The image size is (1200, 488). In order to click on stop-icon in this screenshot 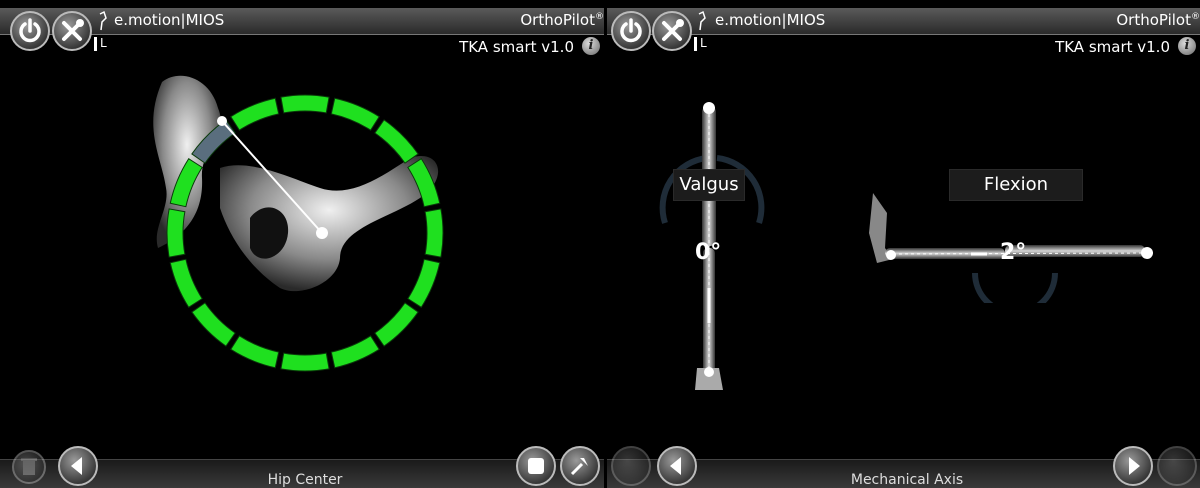, I will do `click(536, 466)`.